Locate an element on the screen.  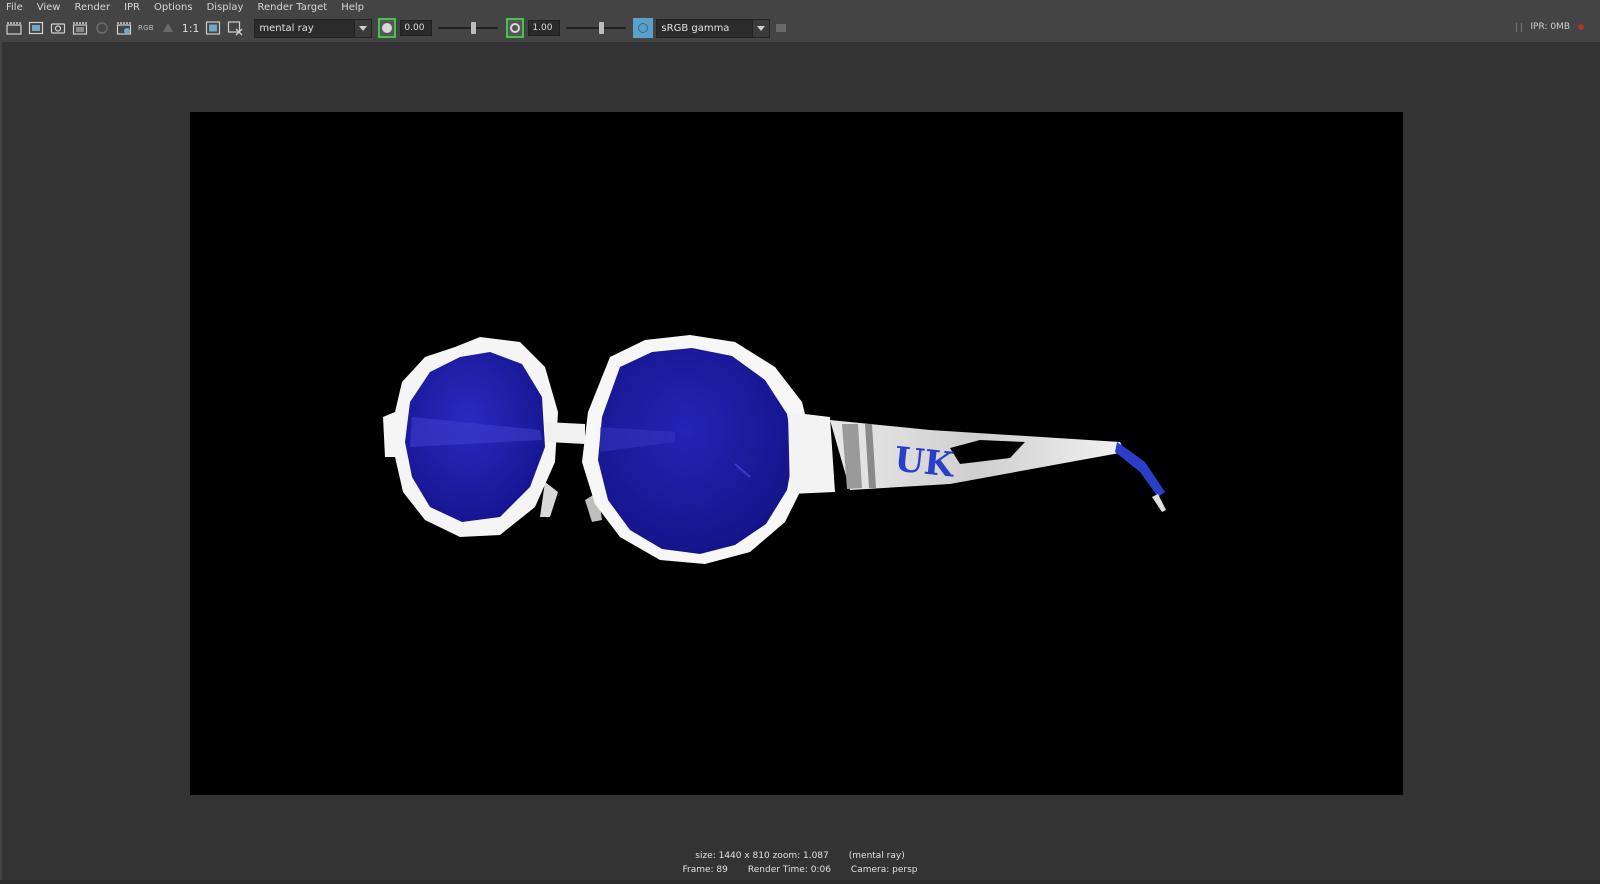
menu-help: Help is located at coordinates (351, 7).